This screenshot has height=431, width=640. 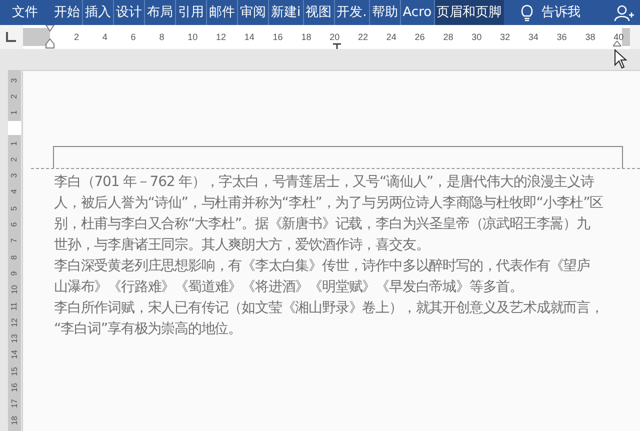 What do you see at coordinates (619, 37) in the screenshot?
I see `ruler-number: 40` at bounding box center [619, 37].